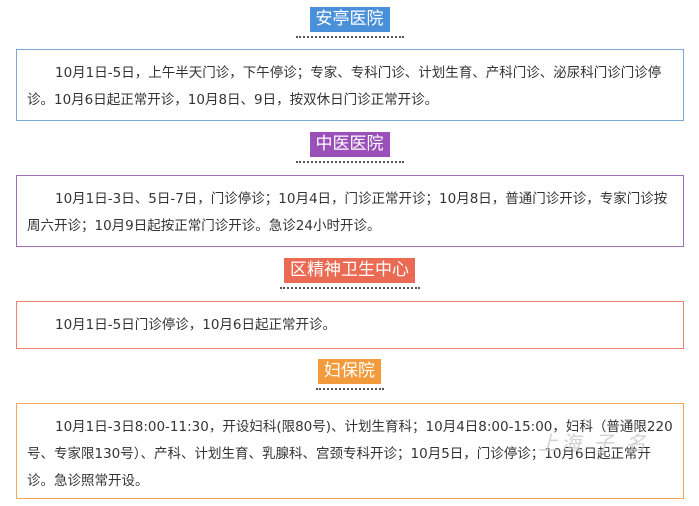  Describe the element at coordinates (350, 325) in the screenshot. I see `section-body-mental: 10月1日-5日门诊停诊，10月6日起正常开诊。` at that location.